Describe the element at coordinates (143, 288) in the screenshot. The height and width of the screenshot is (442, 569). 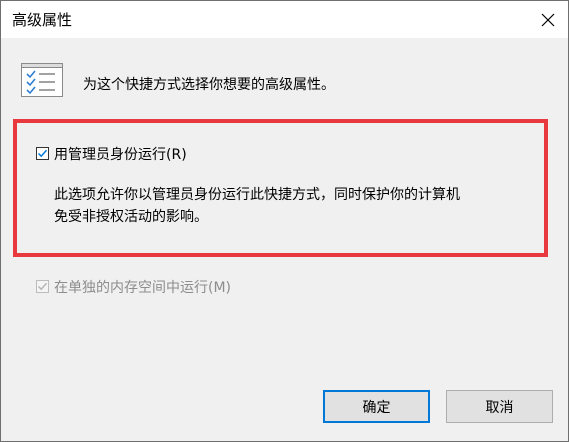
I see `separate-memory-label: 在单独的内存空间中运行(M)` at that location.